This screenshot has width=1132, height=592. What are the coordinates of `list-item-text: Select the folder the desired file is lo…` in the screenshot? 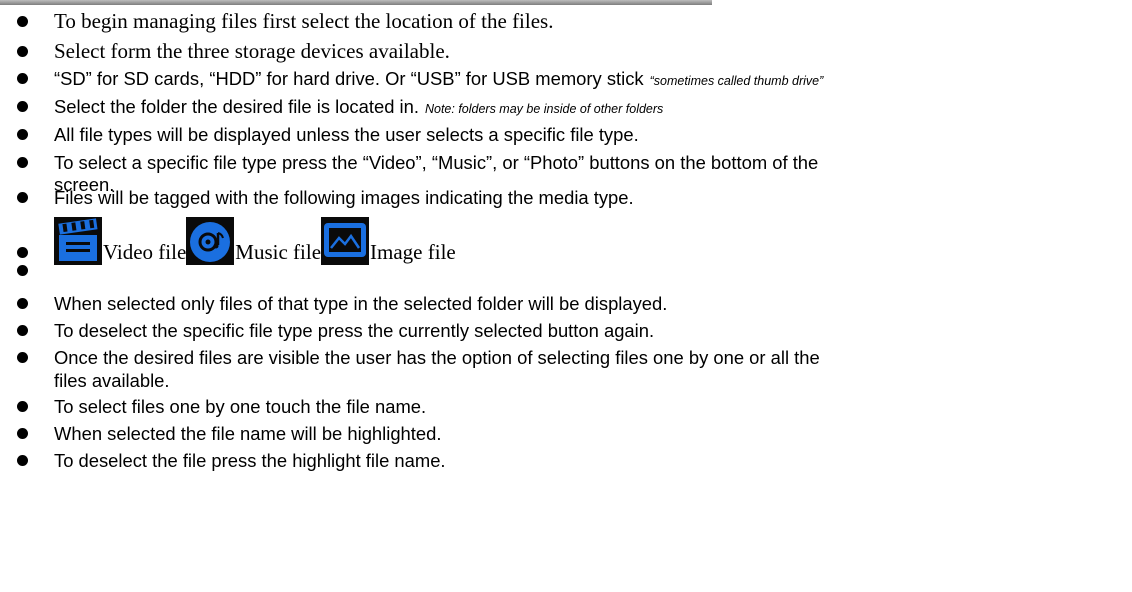 It's located at (236, 106).